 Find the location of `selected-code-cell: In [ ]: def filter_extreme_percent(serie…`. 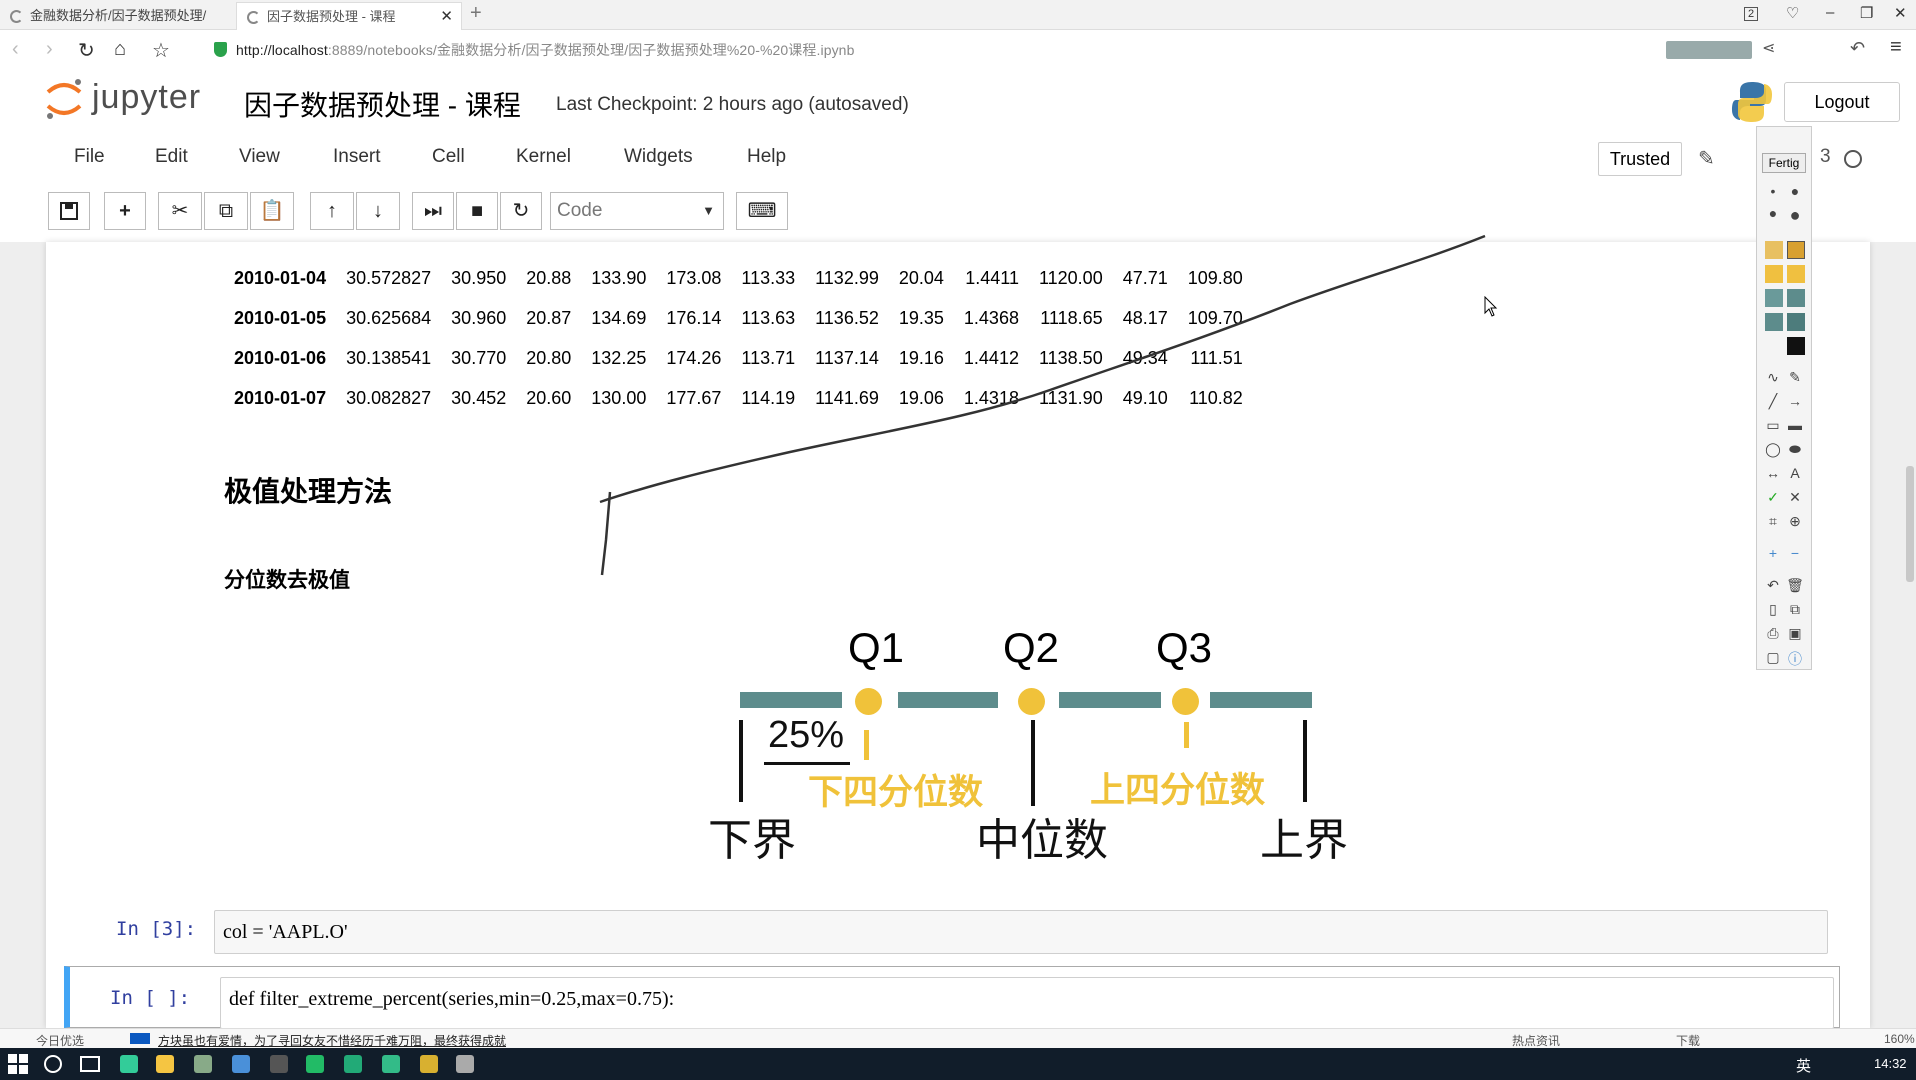

selected-code-cell: In [ ]: def filter_extreme_percent(serie… is located at coordinates (952, 997).